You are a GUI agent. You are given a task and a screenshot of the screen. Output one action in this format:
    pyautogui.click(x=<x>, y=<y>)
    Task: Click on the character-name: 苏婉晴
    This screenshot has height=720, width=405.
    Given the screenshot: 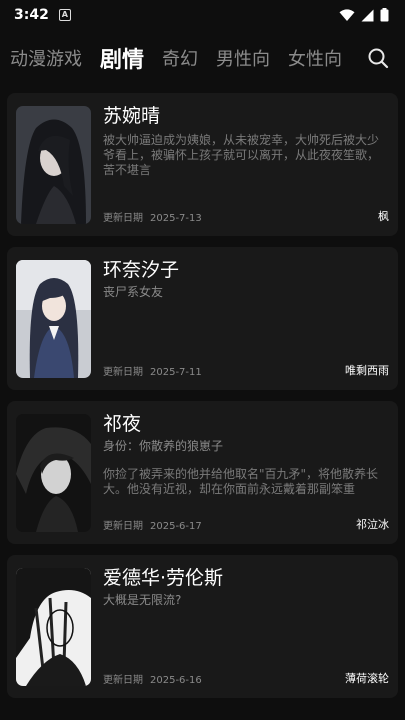 What is the action you would take?
    pyautogui.click(x=132, y=116)
    